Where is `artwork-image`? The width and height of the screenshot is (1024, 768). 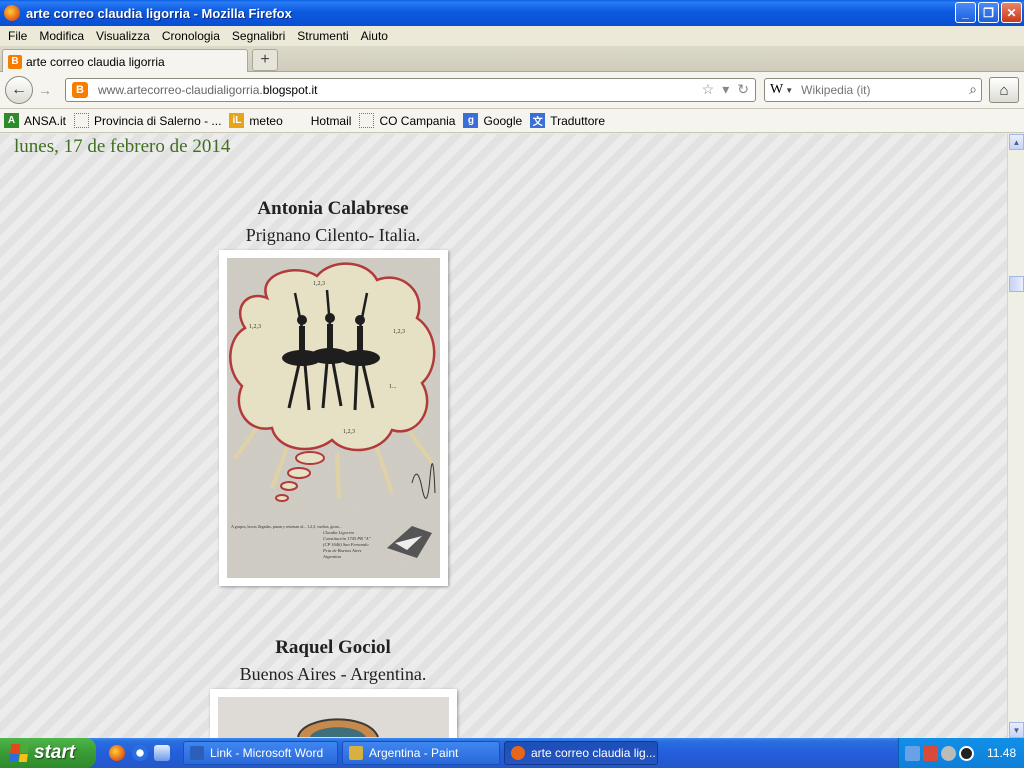
artwork-image is located at coordinates (333, 717).